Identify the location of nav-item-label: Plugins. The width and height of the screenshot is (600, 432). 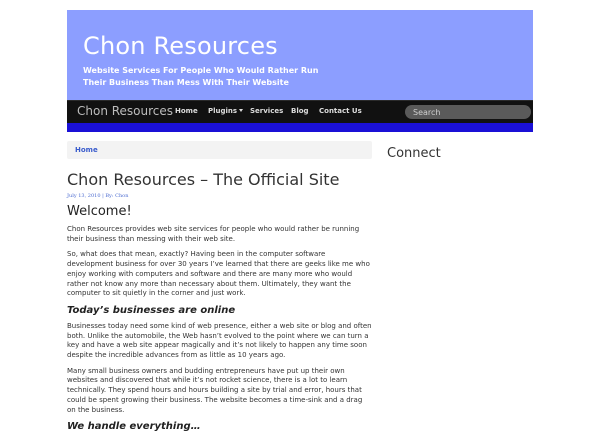
(223, 111).